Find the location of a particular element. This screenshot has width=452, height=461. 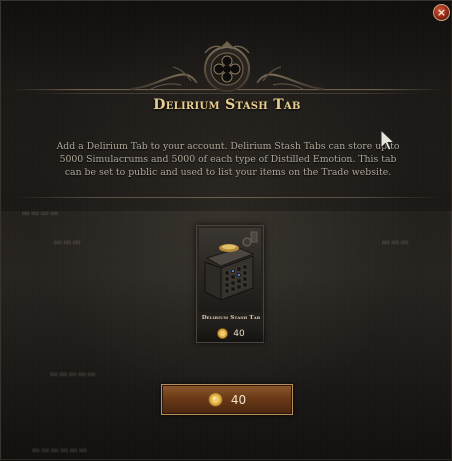

background-blur-text: ▬▬▬▬ is located at coordinates (40, 213).